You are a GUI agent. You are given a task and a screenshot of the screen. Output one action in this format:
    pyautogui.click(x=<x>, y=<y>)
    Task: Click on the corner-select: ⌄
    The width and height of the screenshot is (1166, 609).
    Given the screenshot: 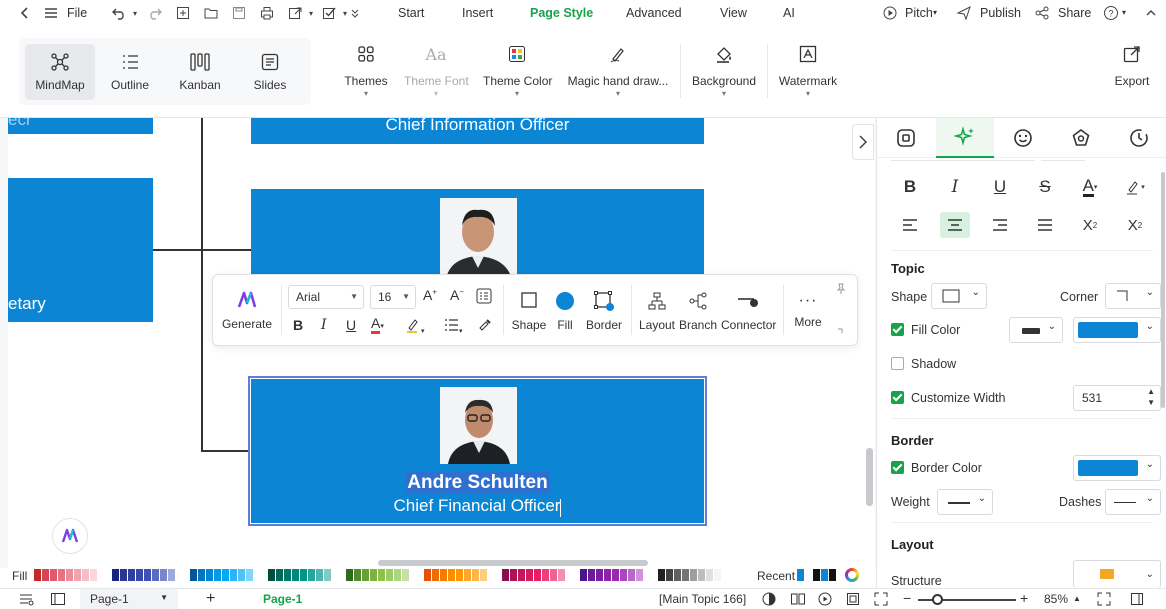 What is the action you would take?
    pyautogui.click(x=1133, y=296)
    